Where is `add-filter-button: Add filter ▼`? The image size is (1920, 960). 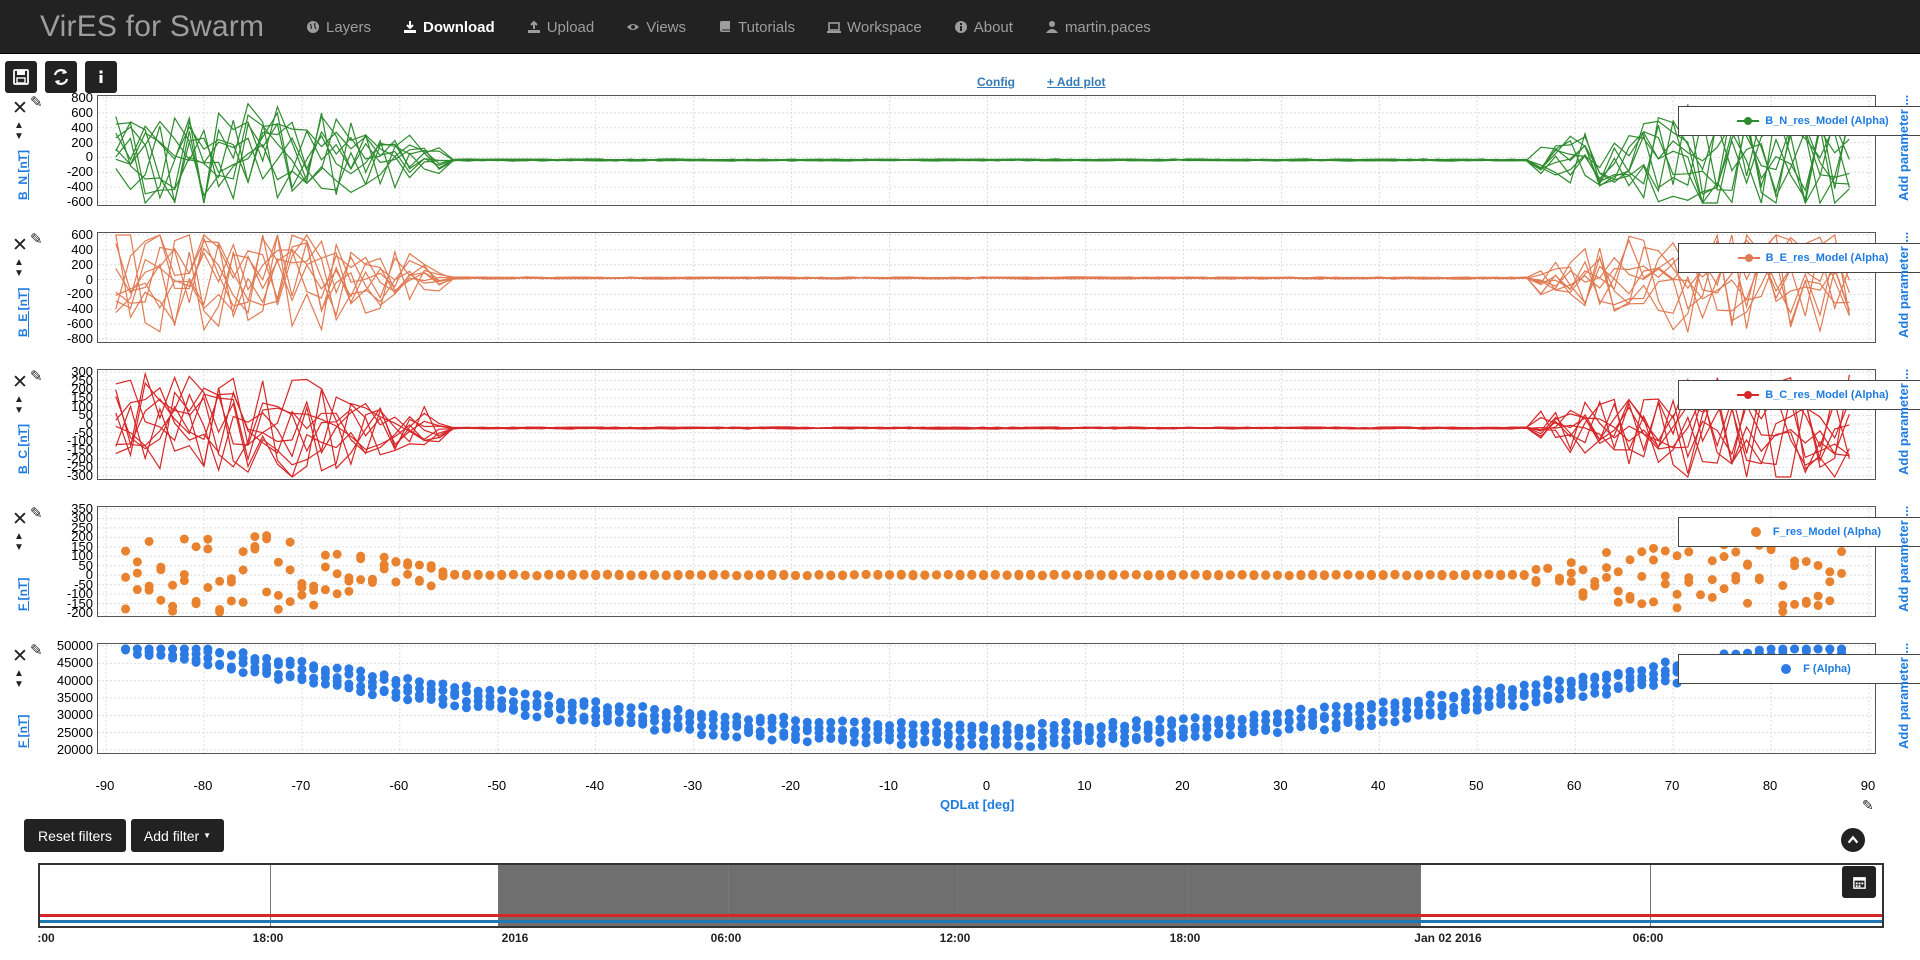
add-filter-button: Add filter ▼ is located at coordinates (177, 835).